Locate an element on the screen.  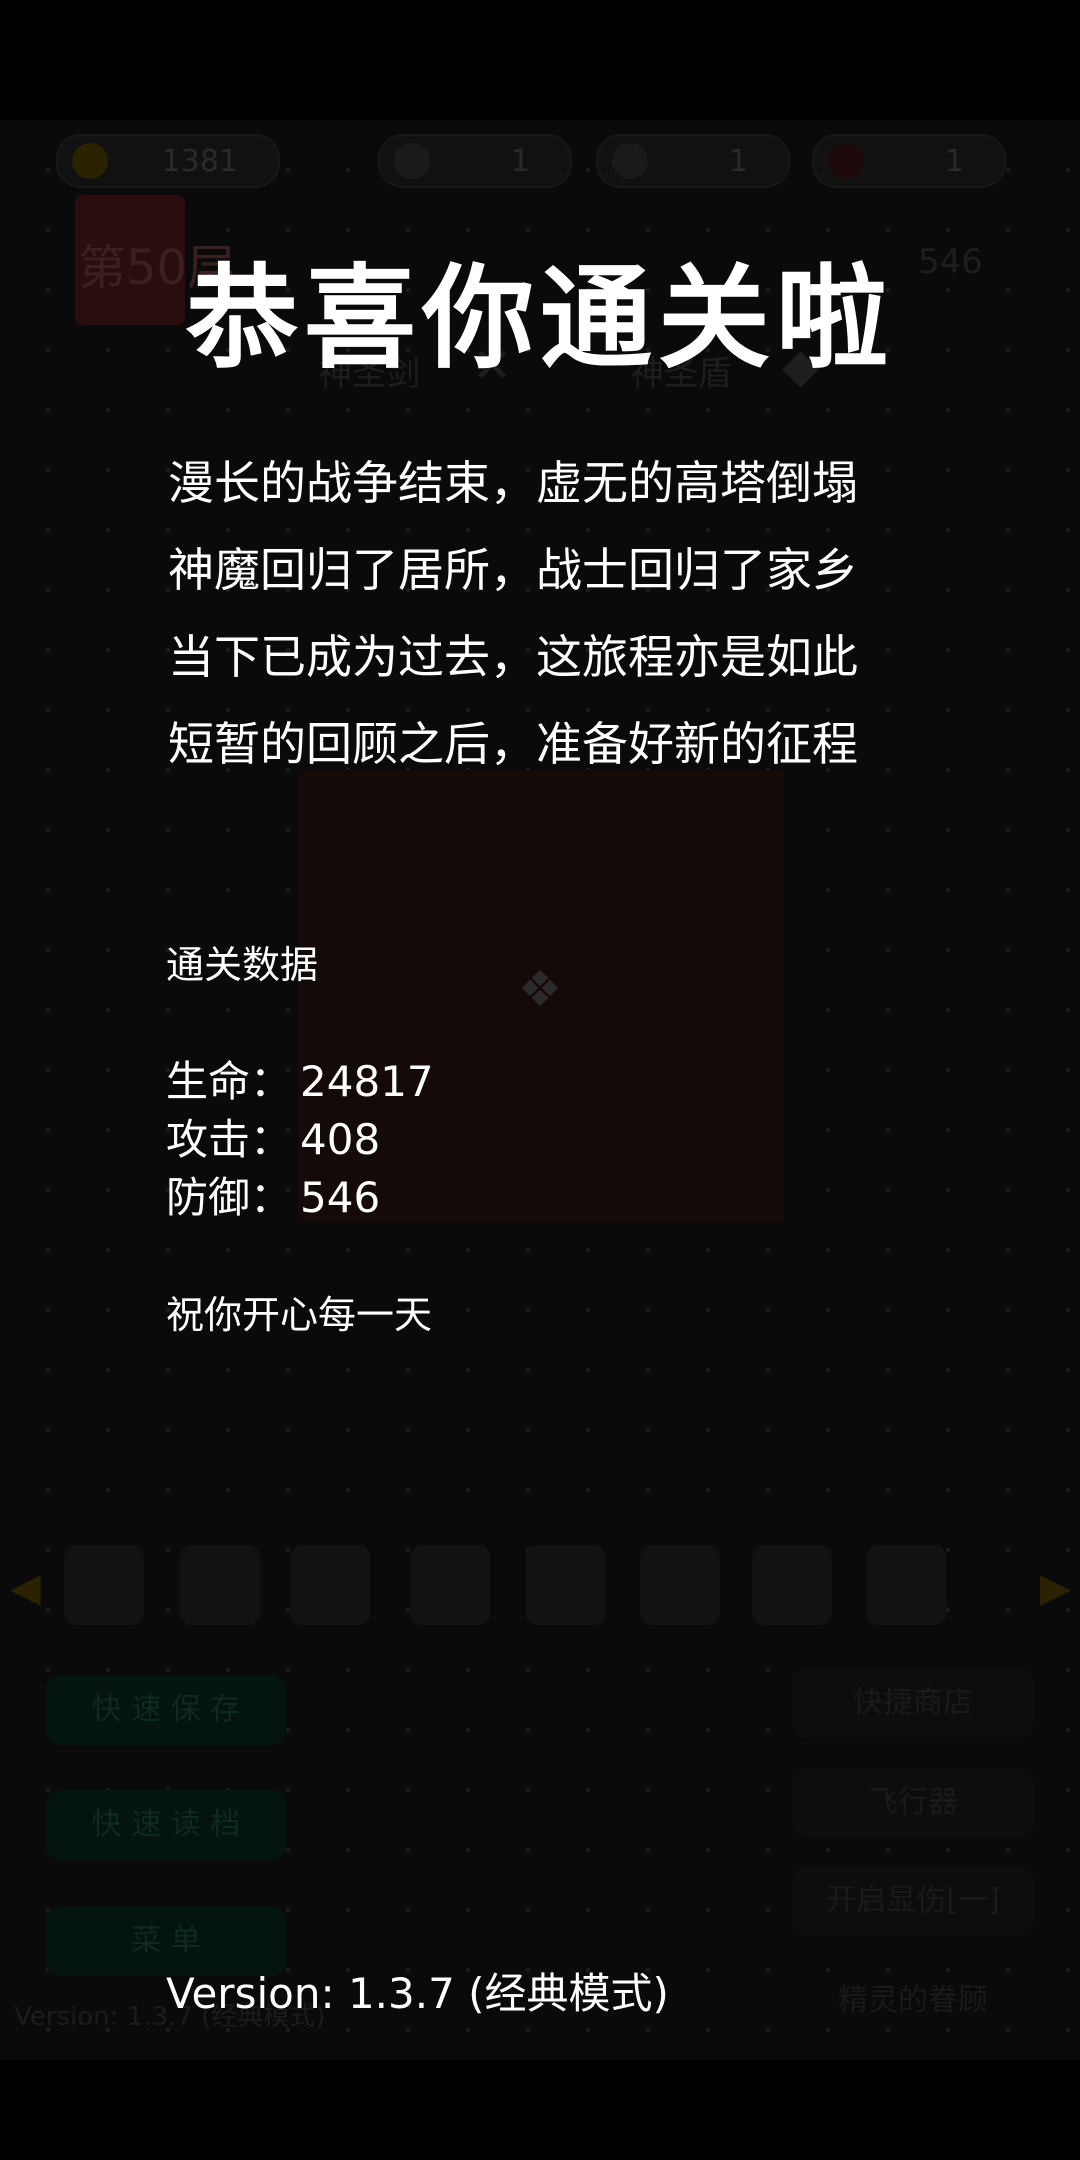
story-line: 当下已成为过去，这旅程亦是如此 is located at coordinates (513, 657).